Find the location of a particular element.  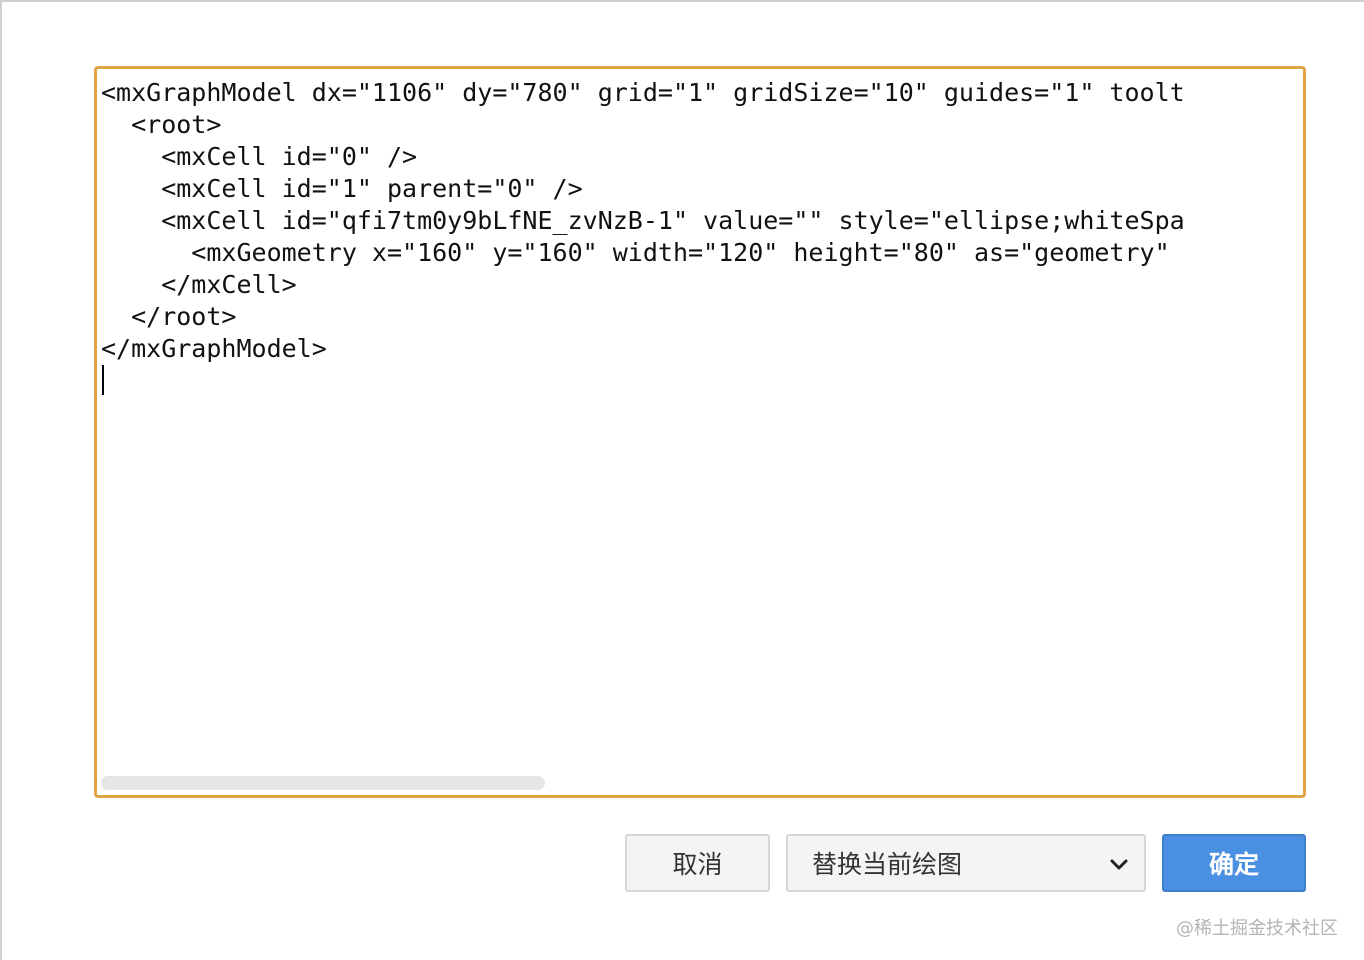

code-line: <mxCell id="0" /> is located at coordinates (259, 156).